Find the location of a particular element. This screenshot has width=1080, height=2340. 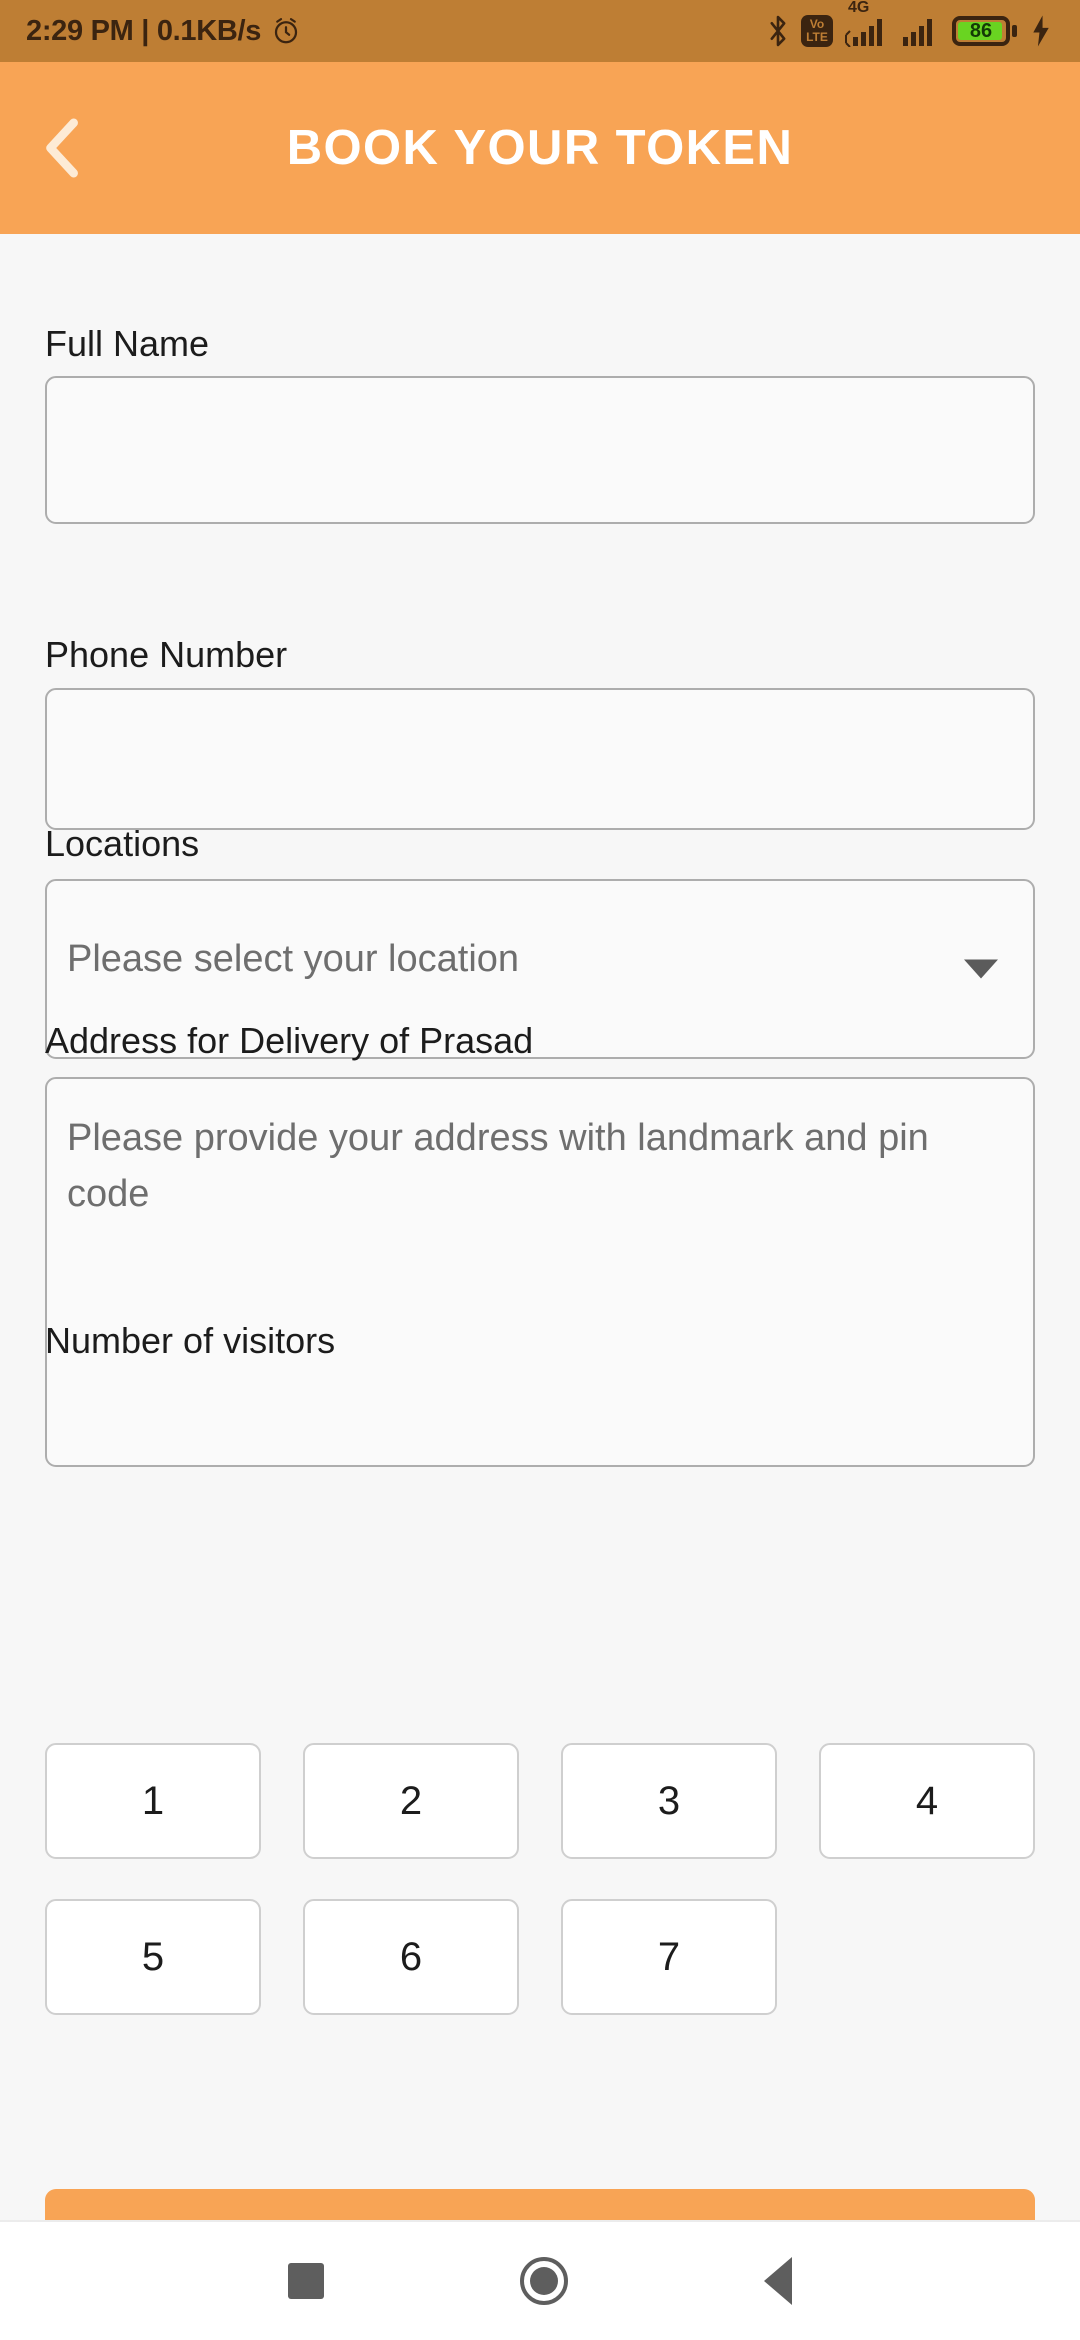

full-name-input is located at coordinates (540, 450).